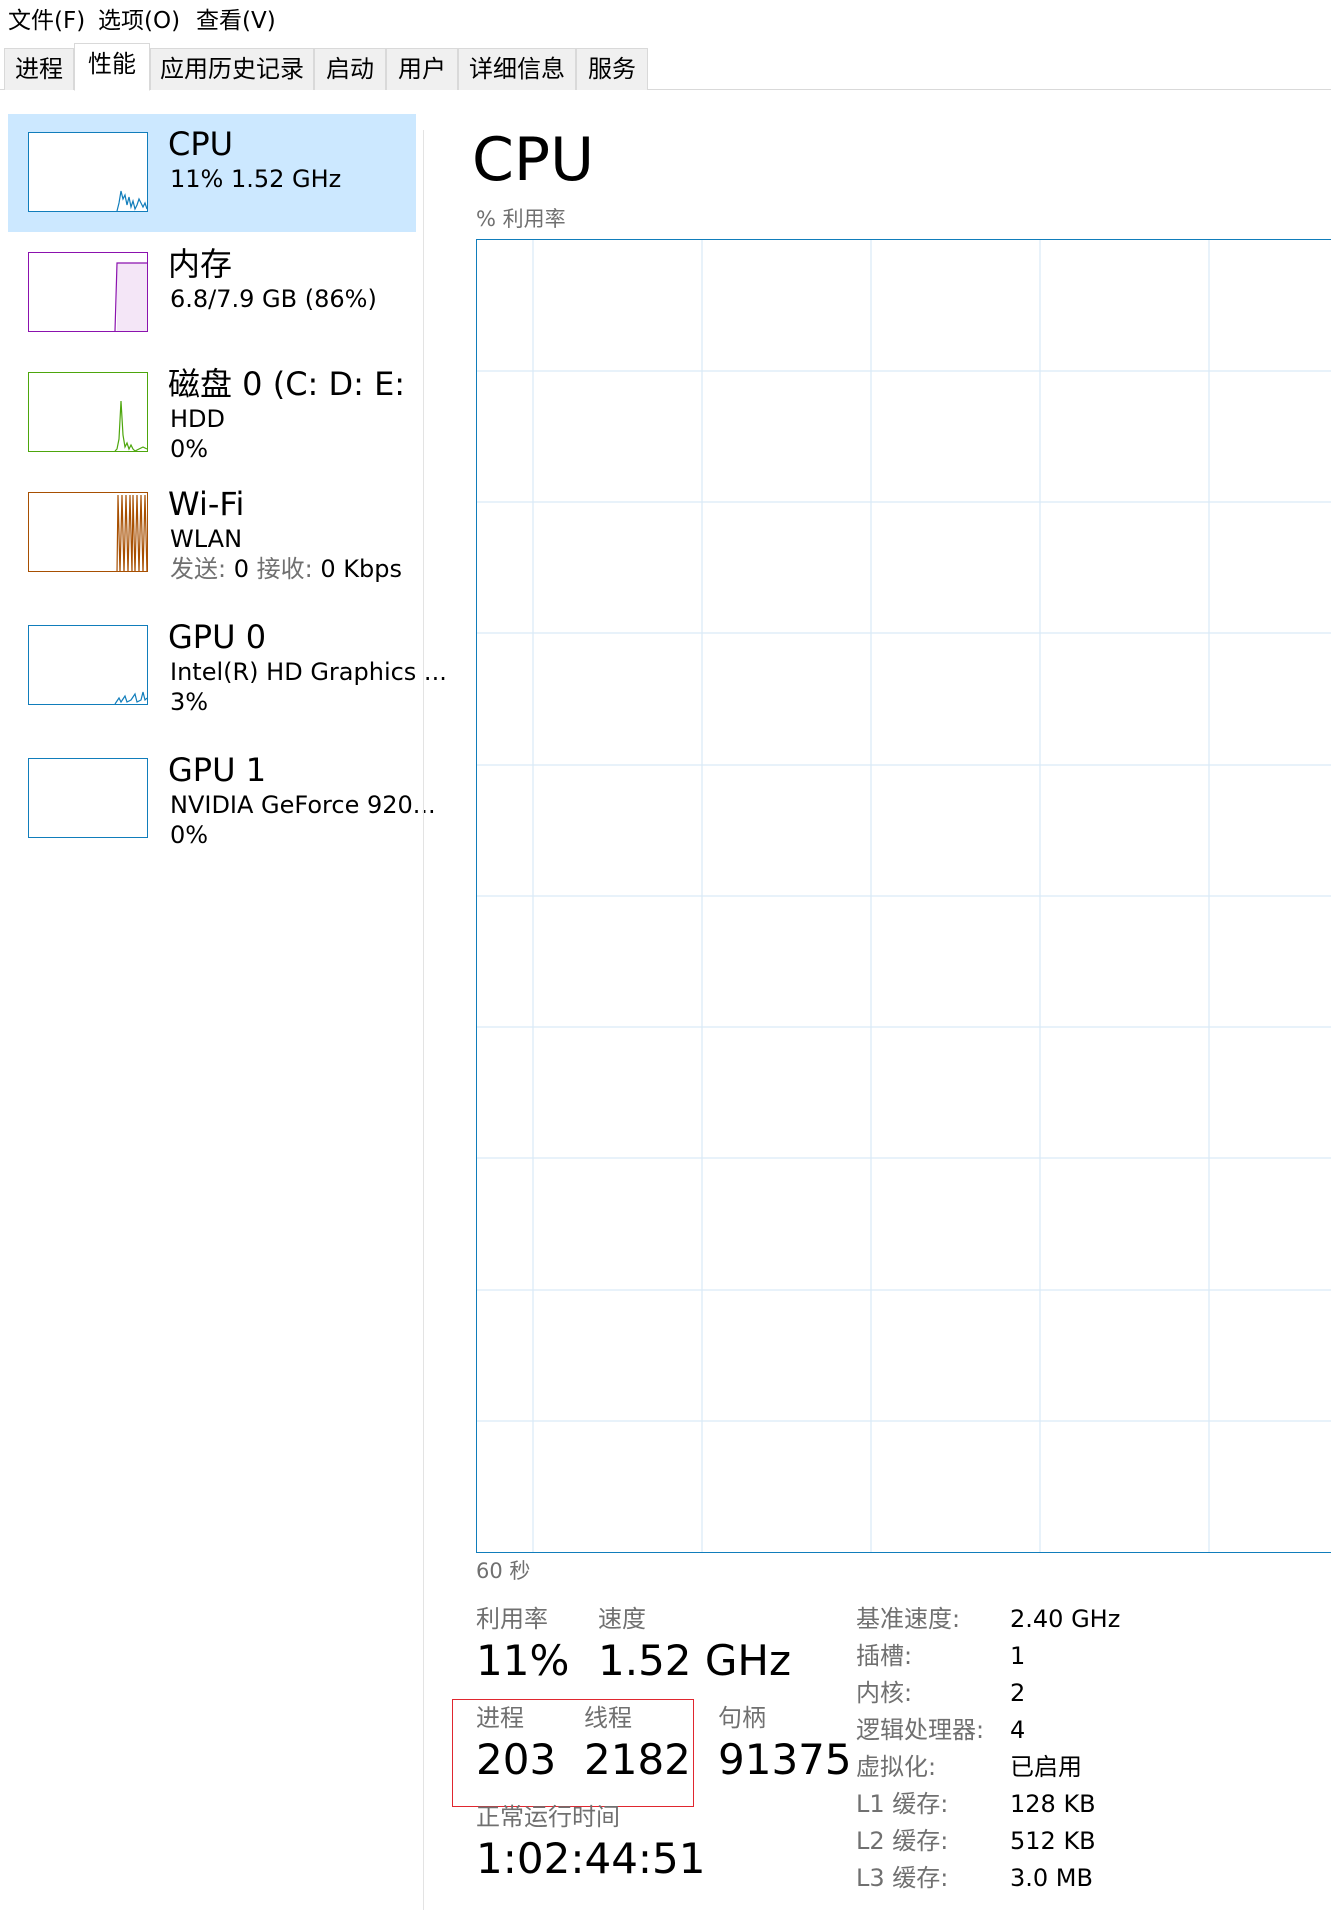 Image resolution: width=1331 pixels, height=1910 pixels. I want to click on tab-users: 用户, so click(422, 69).